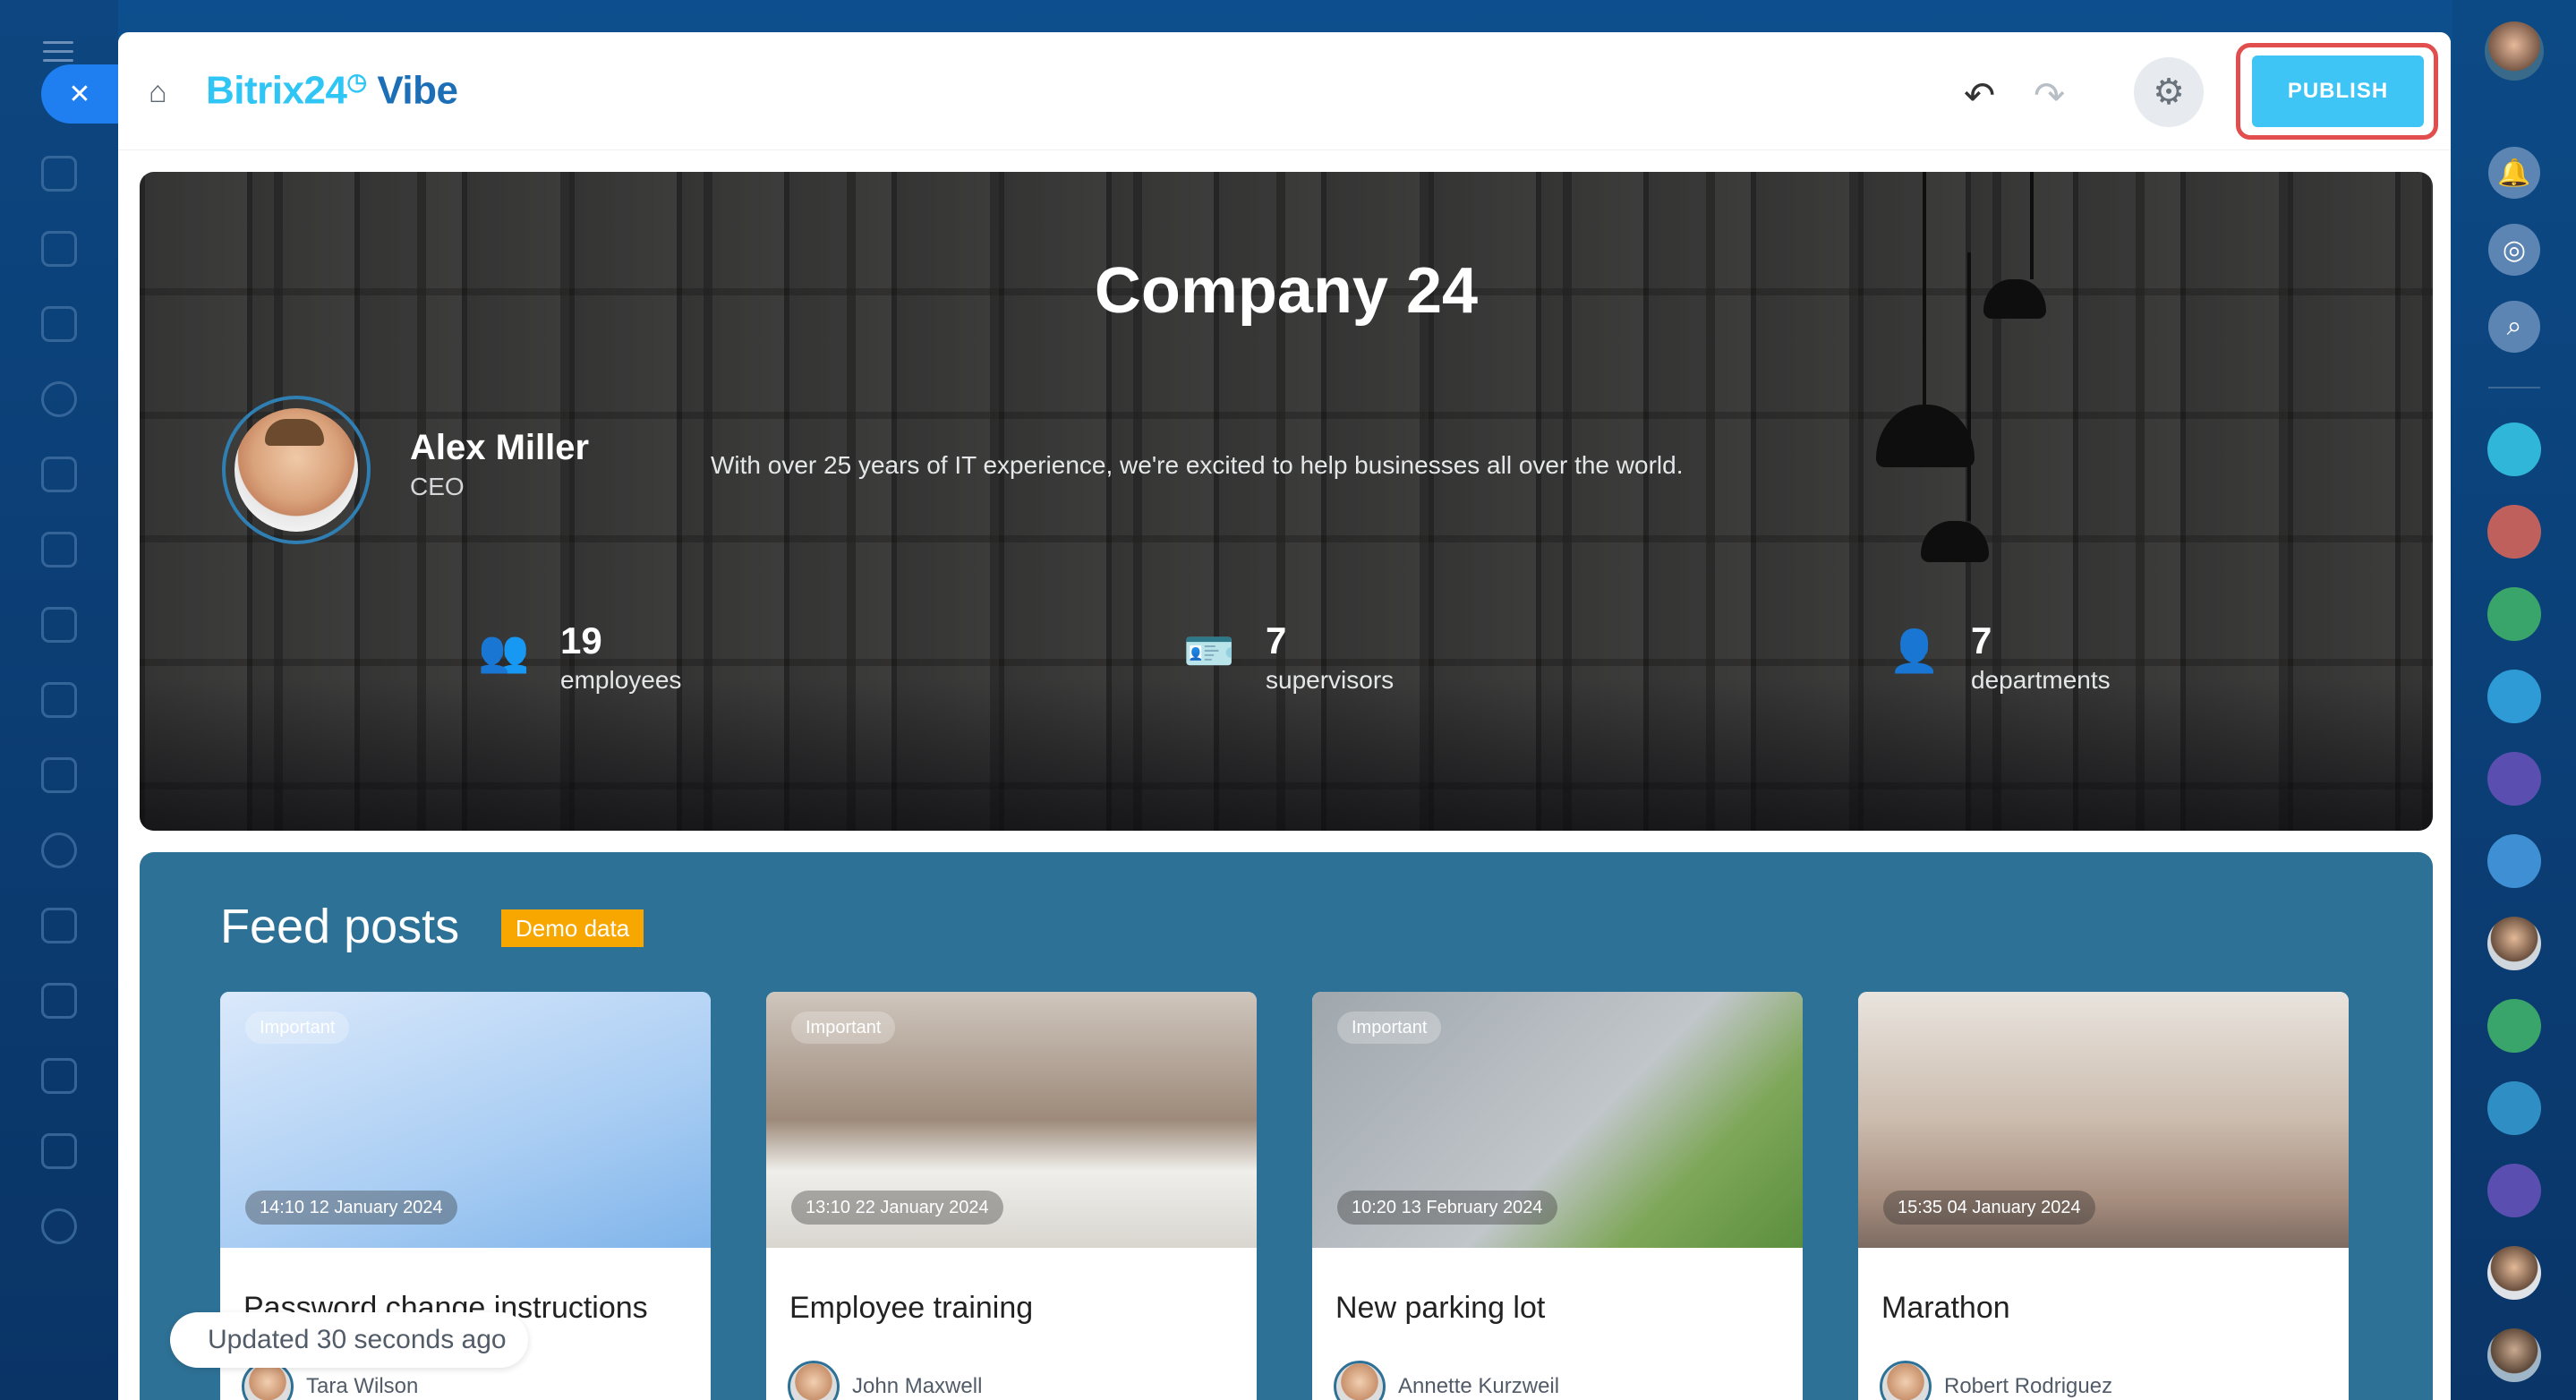 The width and height of the screenshot is (2576, 1400). Describe the element at coordinates (1989, 1208) in the screenshot. I see `post-date: 15:35 04 January 2024` at that location.